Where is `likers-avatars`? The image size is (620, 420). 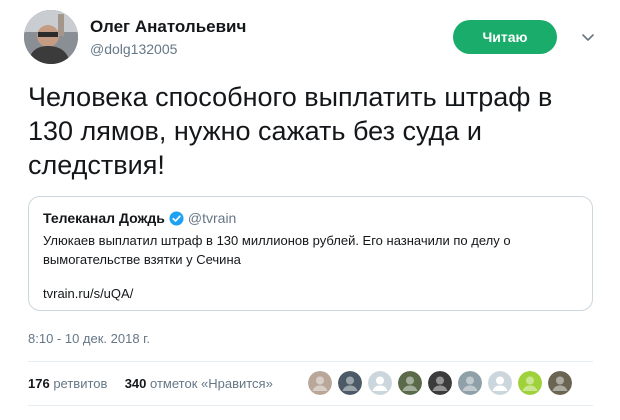
likers-avatars is located at coordinates (443, 383).